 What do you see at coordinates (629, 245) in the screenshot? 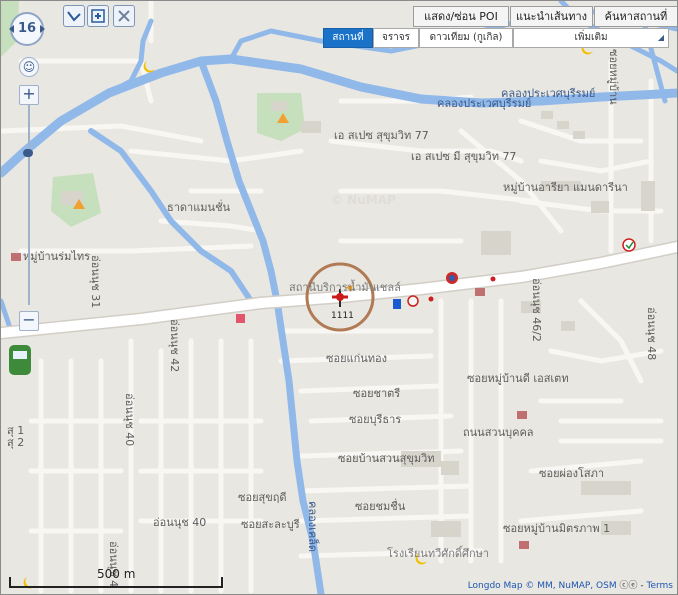
I see `check-icon` at bounding box center [629, 245].